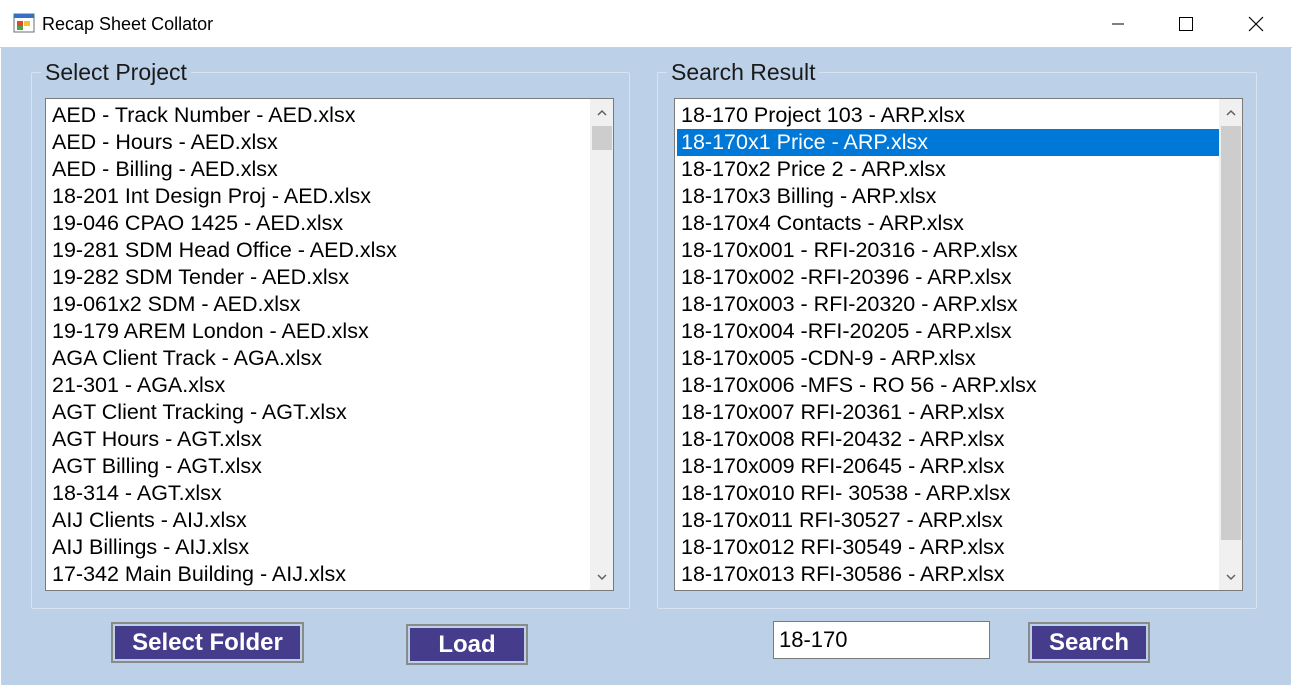 Image resolution: width=1292 pixels, height=685 pixels. Describe the element at coordinates (467, 644) in the screenshot. I see `load-button: Load` at that location.